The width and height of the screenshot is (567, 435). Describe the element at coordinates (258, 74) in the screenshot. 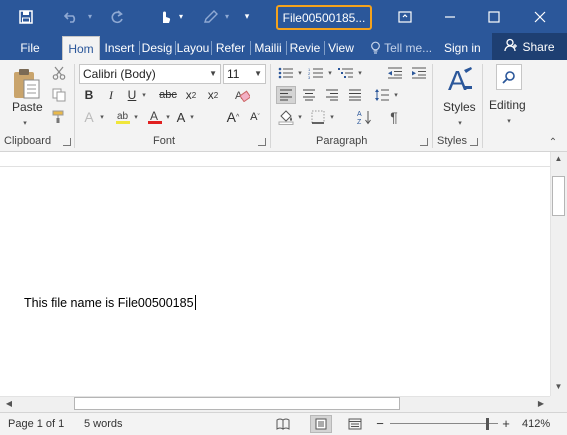

I see `font-size-dropdown-icon: ▼` at that location.